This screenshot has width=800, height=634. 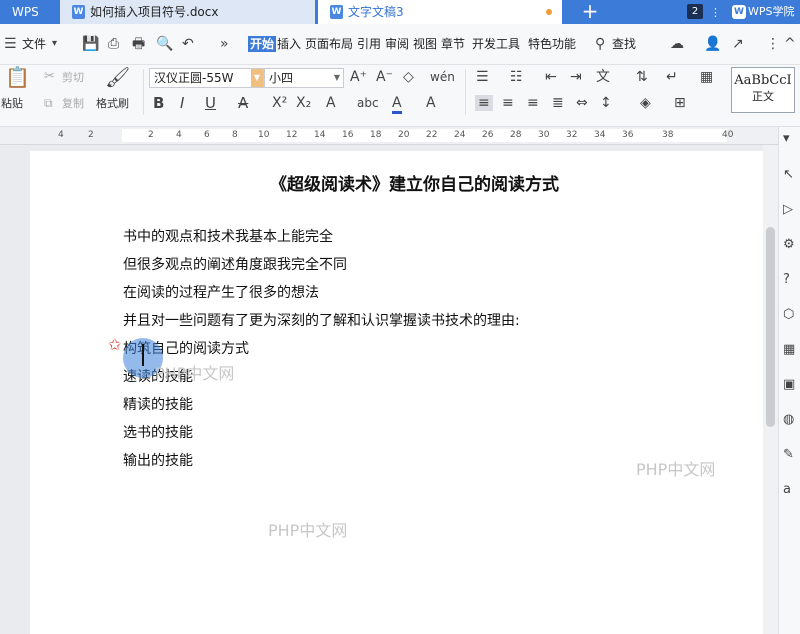 I want to click on share-icon: ↗, so click(x=738, y=44).